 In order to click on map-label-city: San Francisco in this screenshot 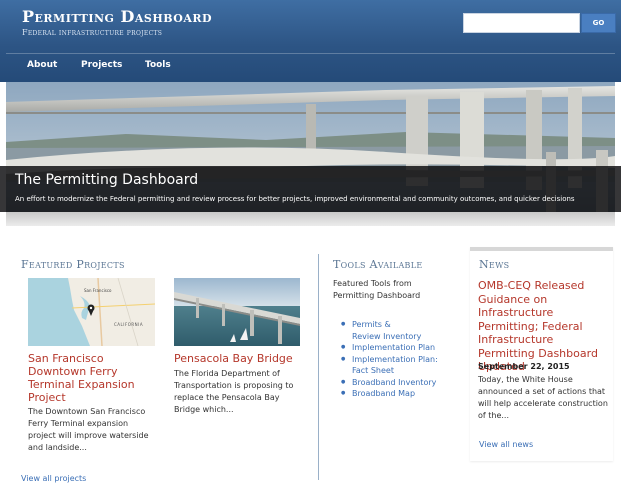, I will do `click(98, 290)`.